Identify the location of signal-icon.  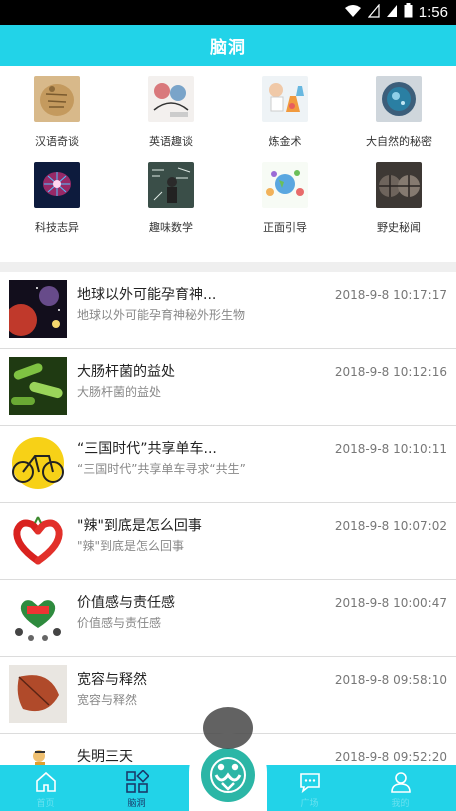
(392, 12).